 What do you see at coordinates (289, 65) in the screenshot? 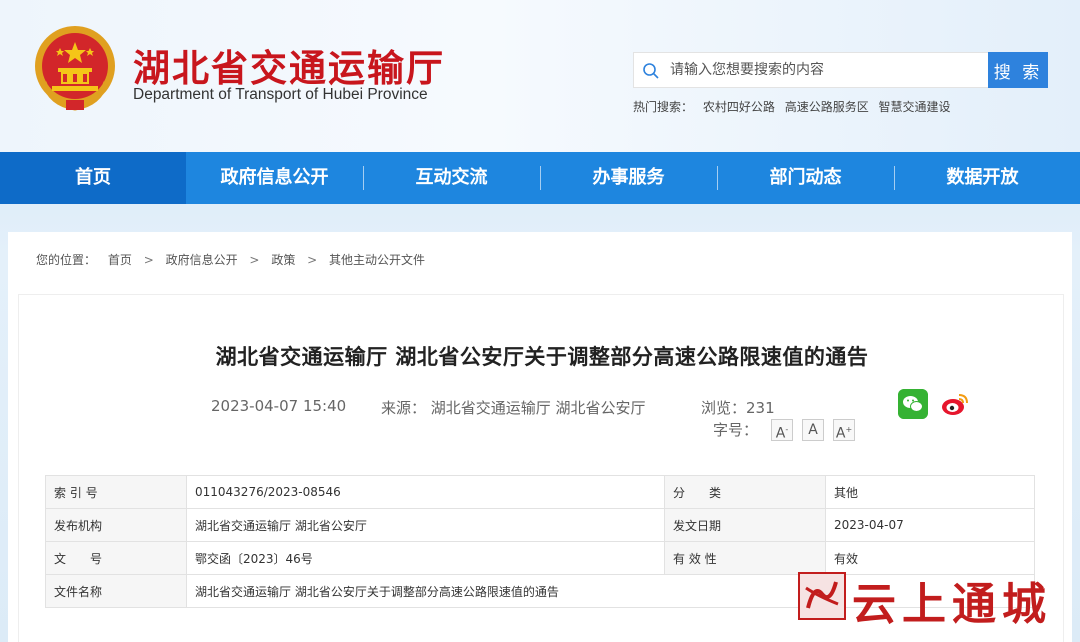
I see `site-title: 湖北省交通运输厅` at bounding box center [289, 65].